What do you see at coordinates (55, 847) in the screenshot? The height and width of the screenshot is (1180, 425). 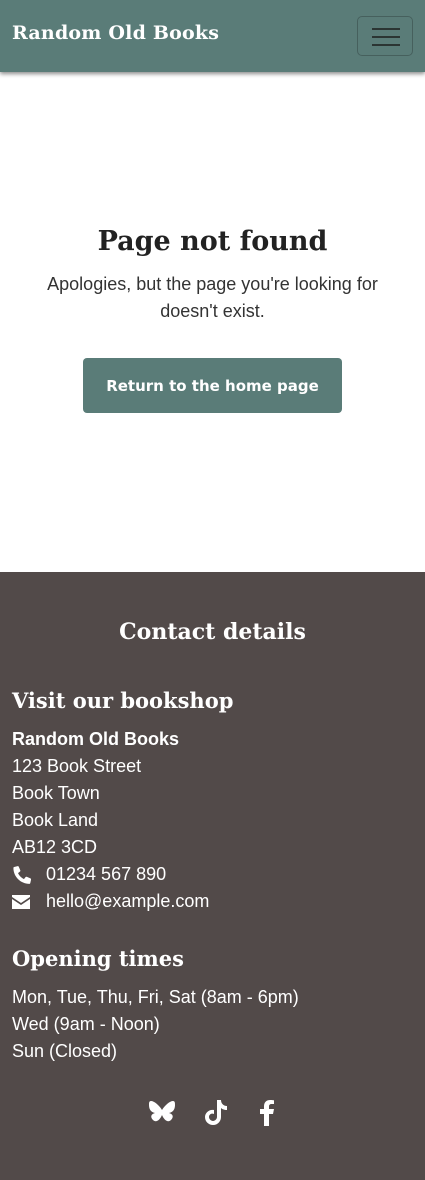 I see `address-line: AB12 3CD` at bounding box center [55, 847].